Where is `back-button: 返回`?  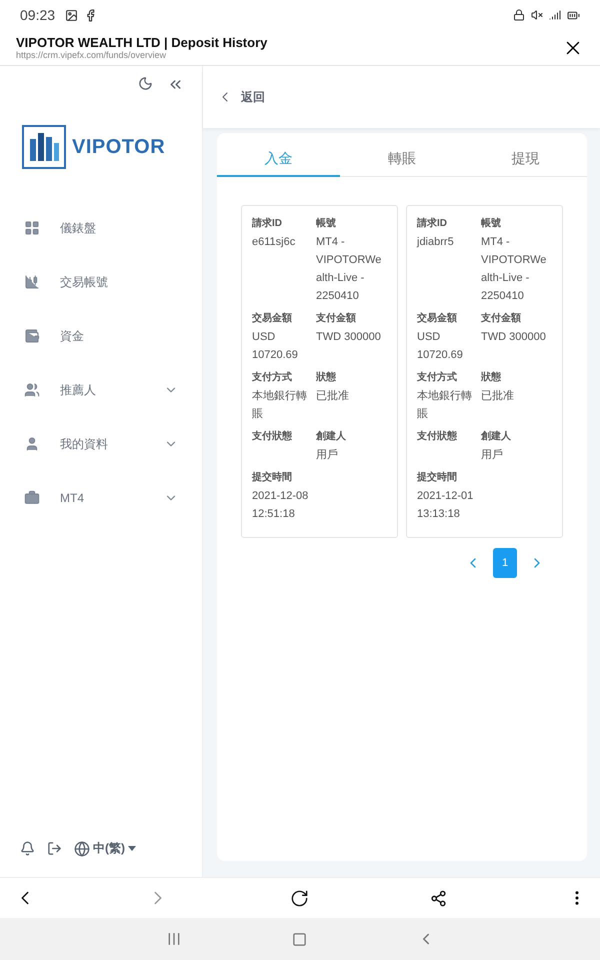
back-button: 返回 is located at coordinates (241, 97).